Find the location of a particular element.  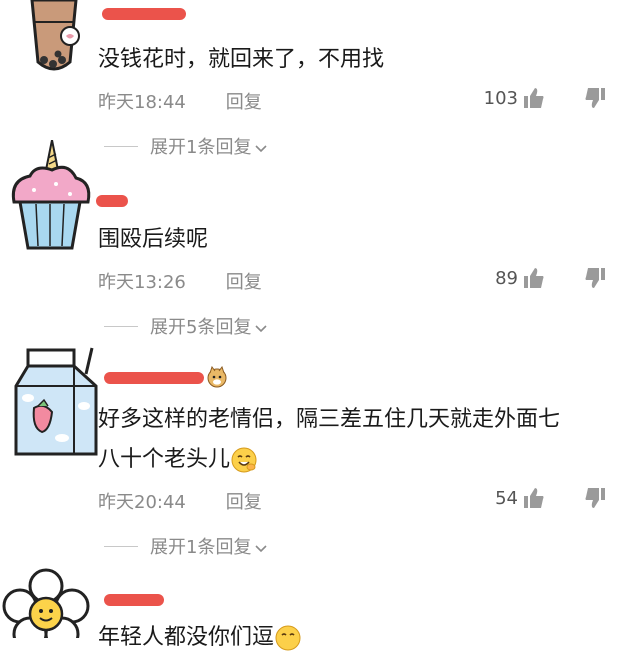

laughing-emoji-icon is located at coordinates (288, 638).